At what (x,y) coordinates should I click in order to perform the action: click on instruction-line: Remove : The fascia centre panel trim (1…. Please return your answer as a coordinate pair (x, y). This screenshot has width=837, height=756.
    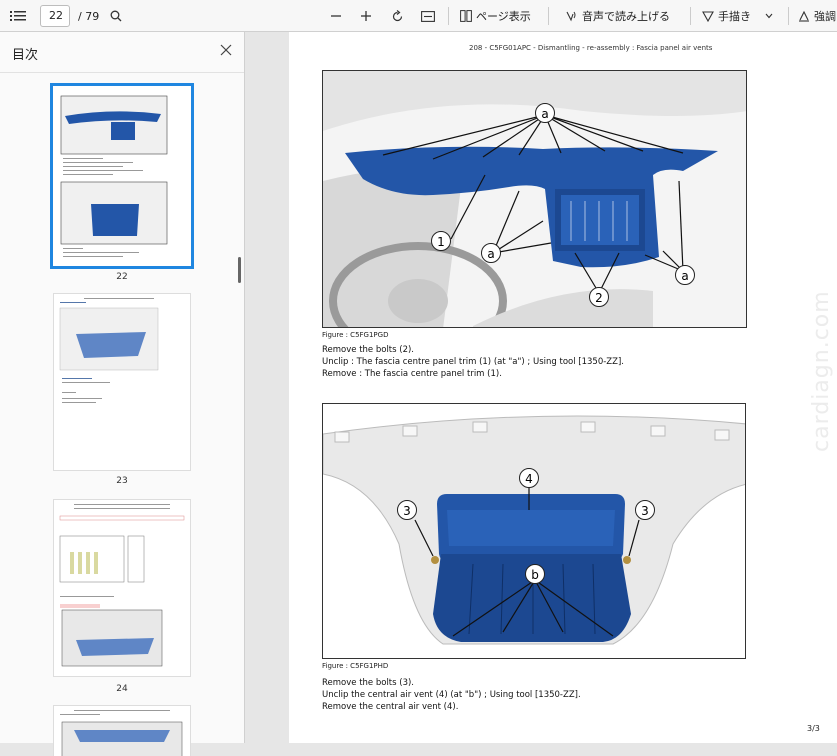
    Looking at the image, I should click on (412, 374).